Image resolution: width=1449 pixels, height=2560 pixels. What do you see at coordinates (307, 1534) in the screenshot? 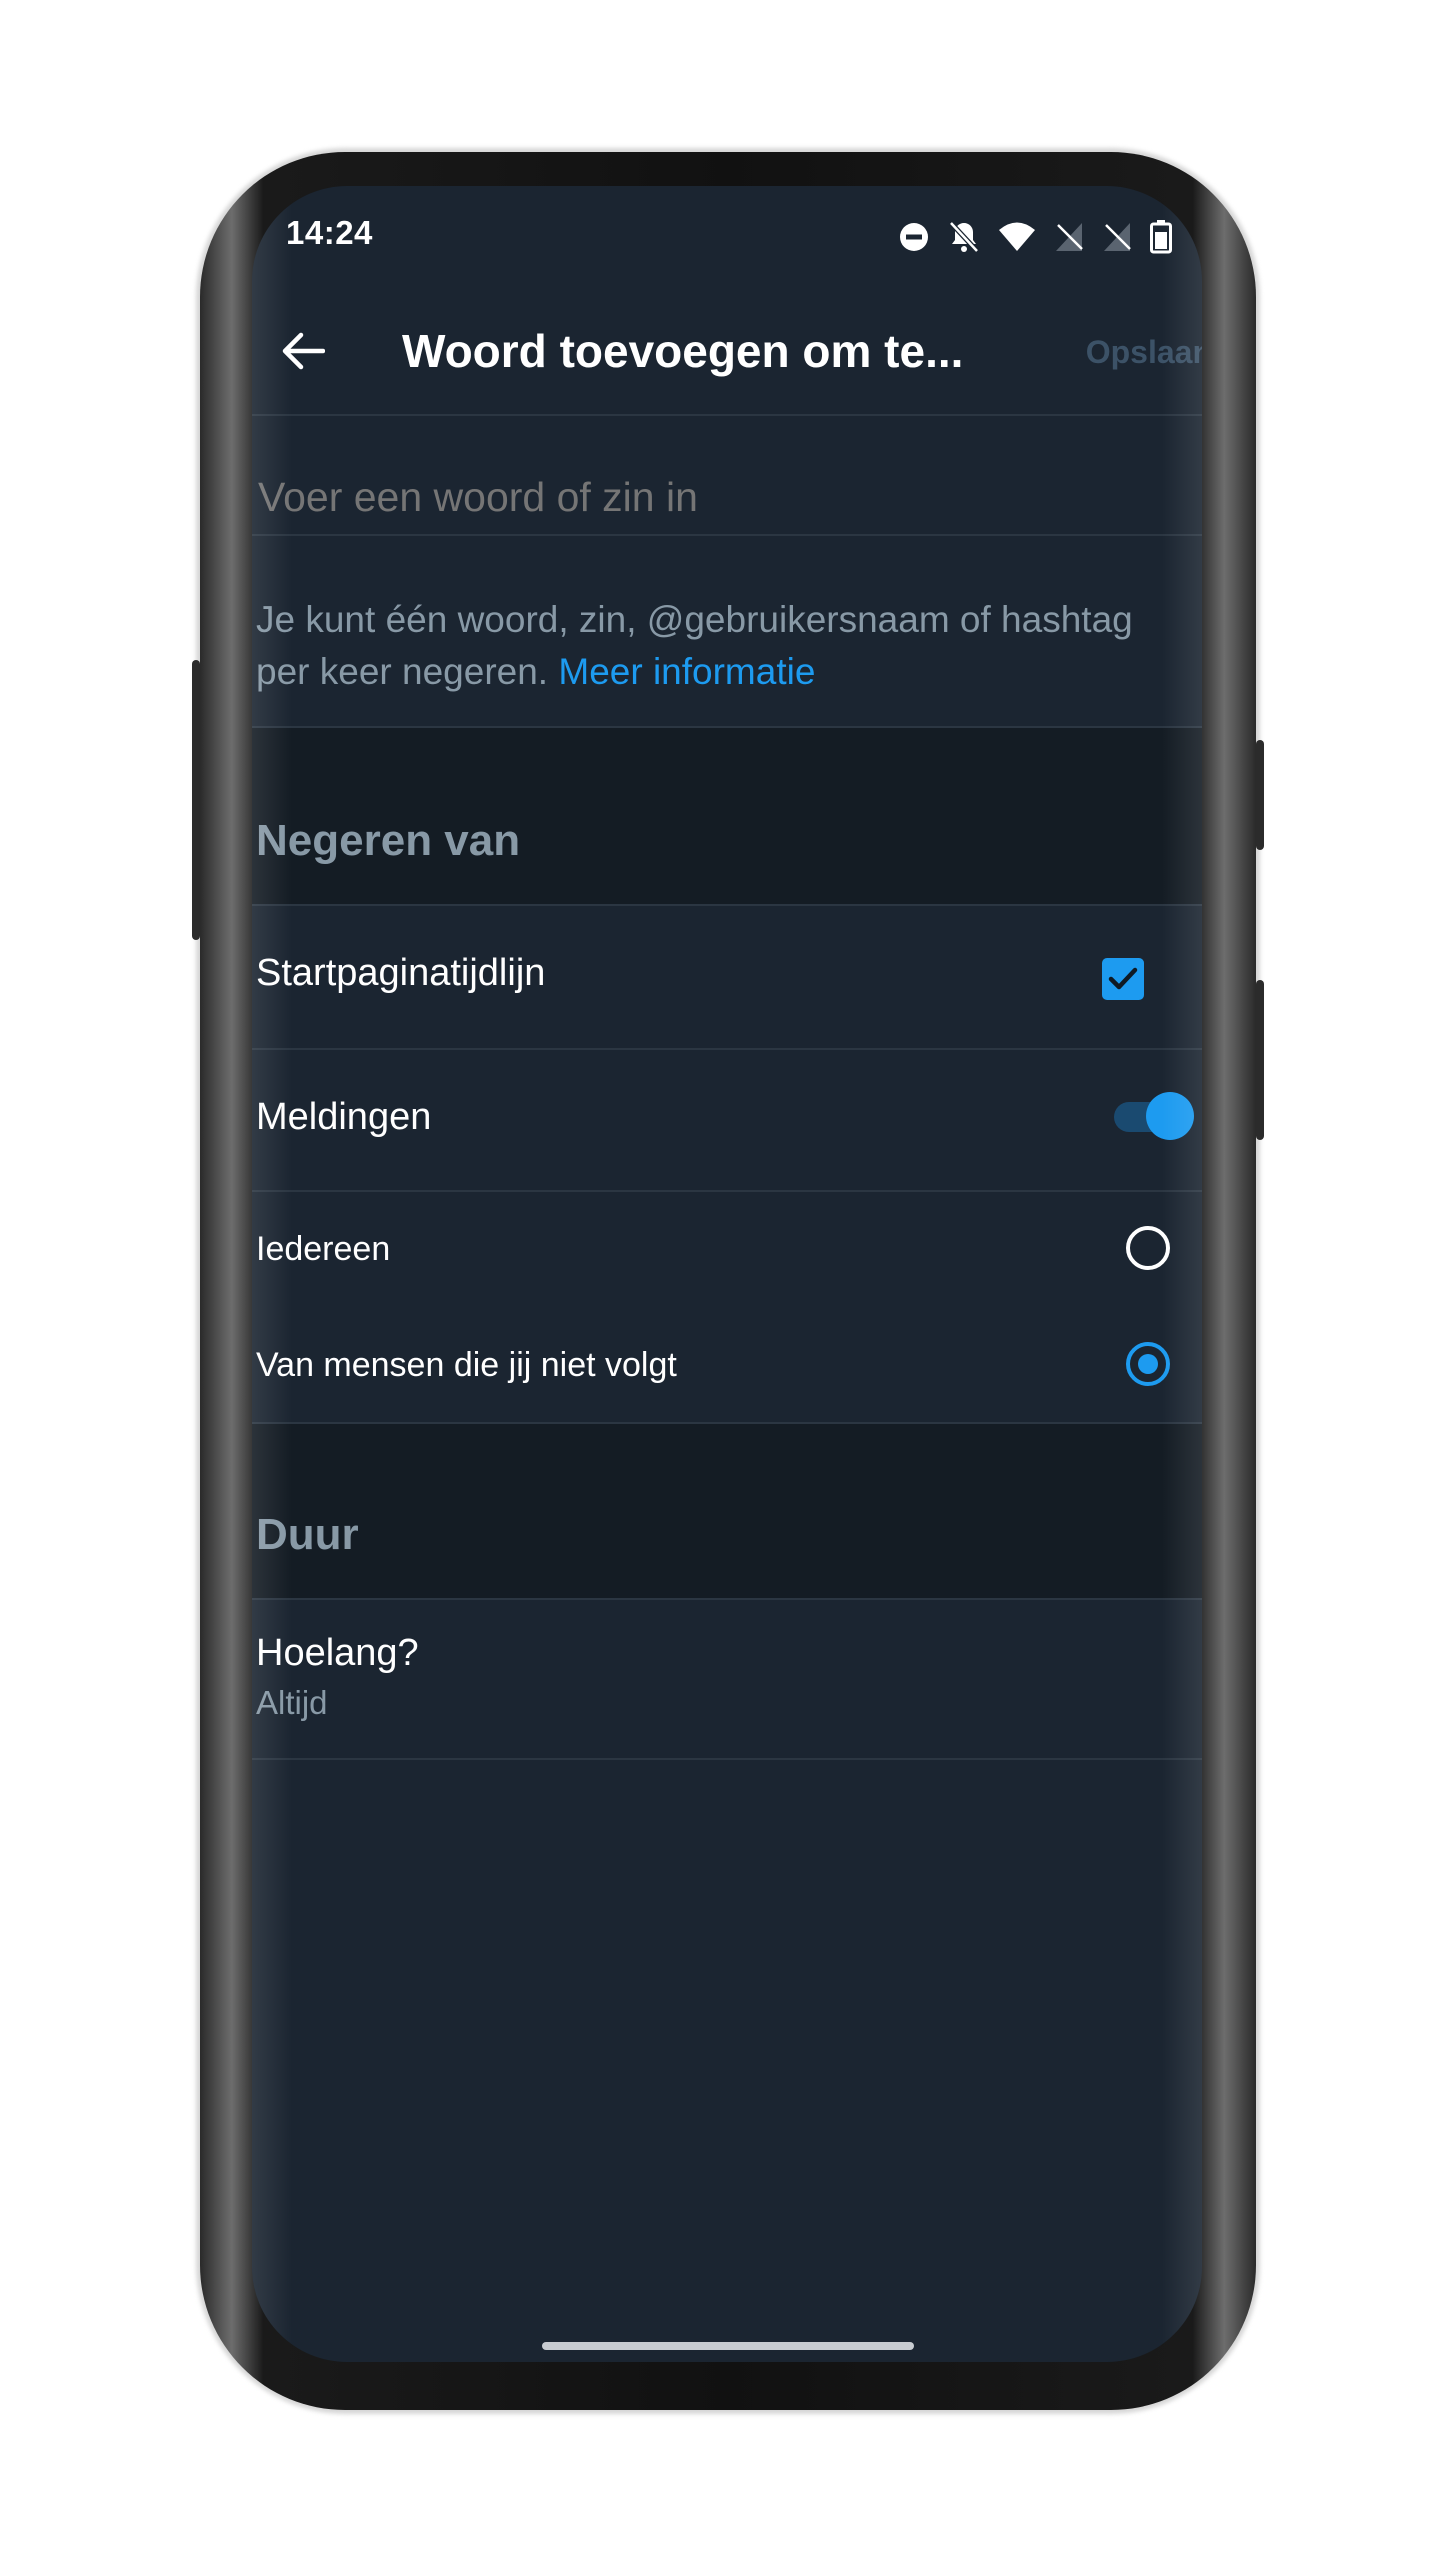
I see `section-title: Duur` at bounding box center [307, 1534].